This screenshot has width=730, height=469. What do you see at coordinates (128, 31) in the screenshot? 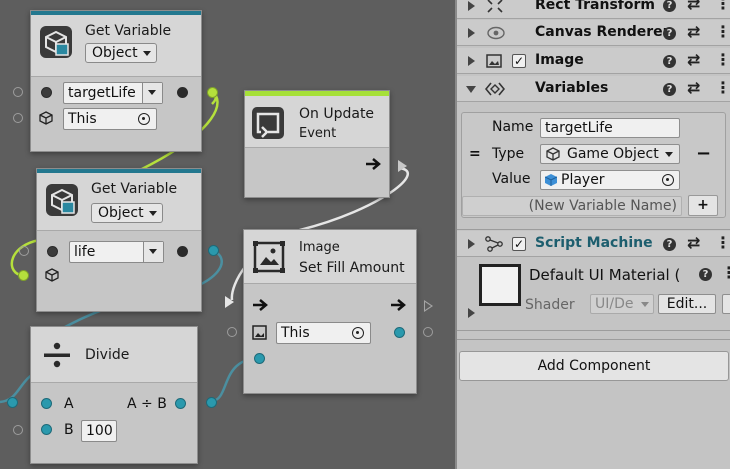
I see `node-title: Get Variable` at bounding box center [128, 31].